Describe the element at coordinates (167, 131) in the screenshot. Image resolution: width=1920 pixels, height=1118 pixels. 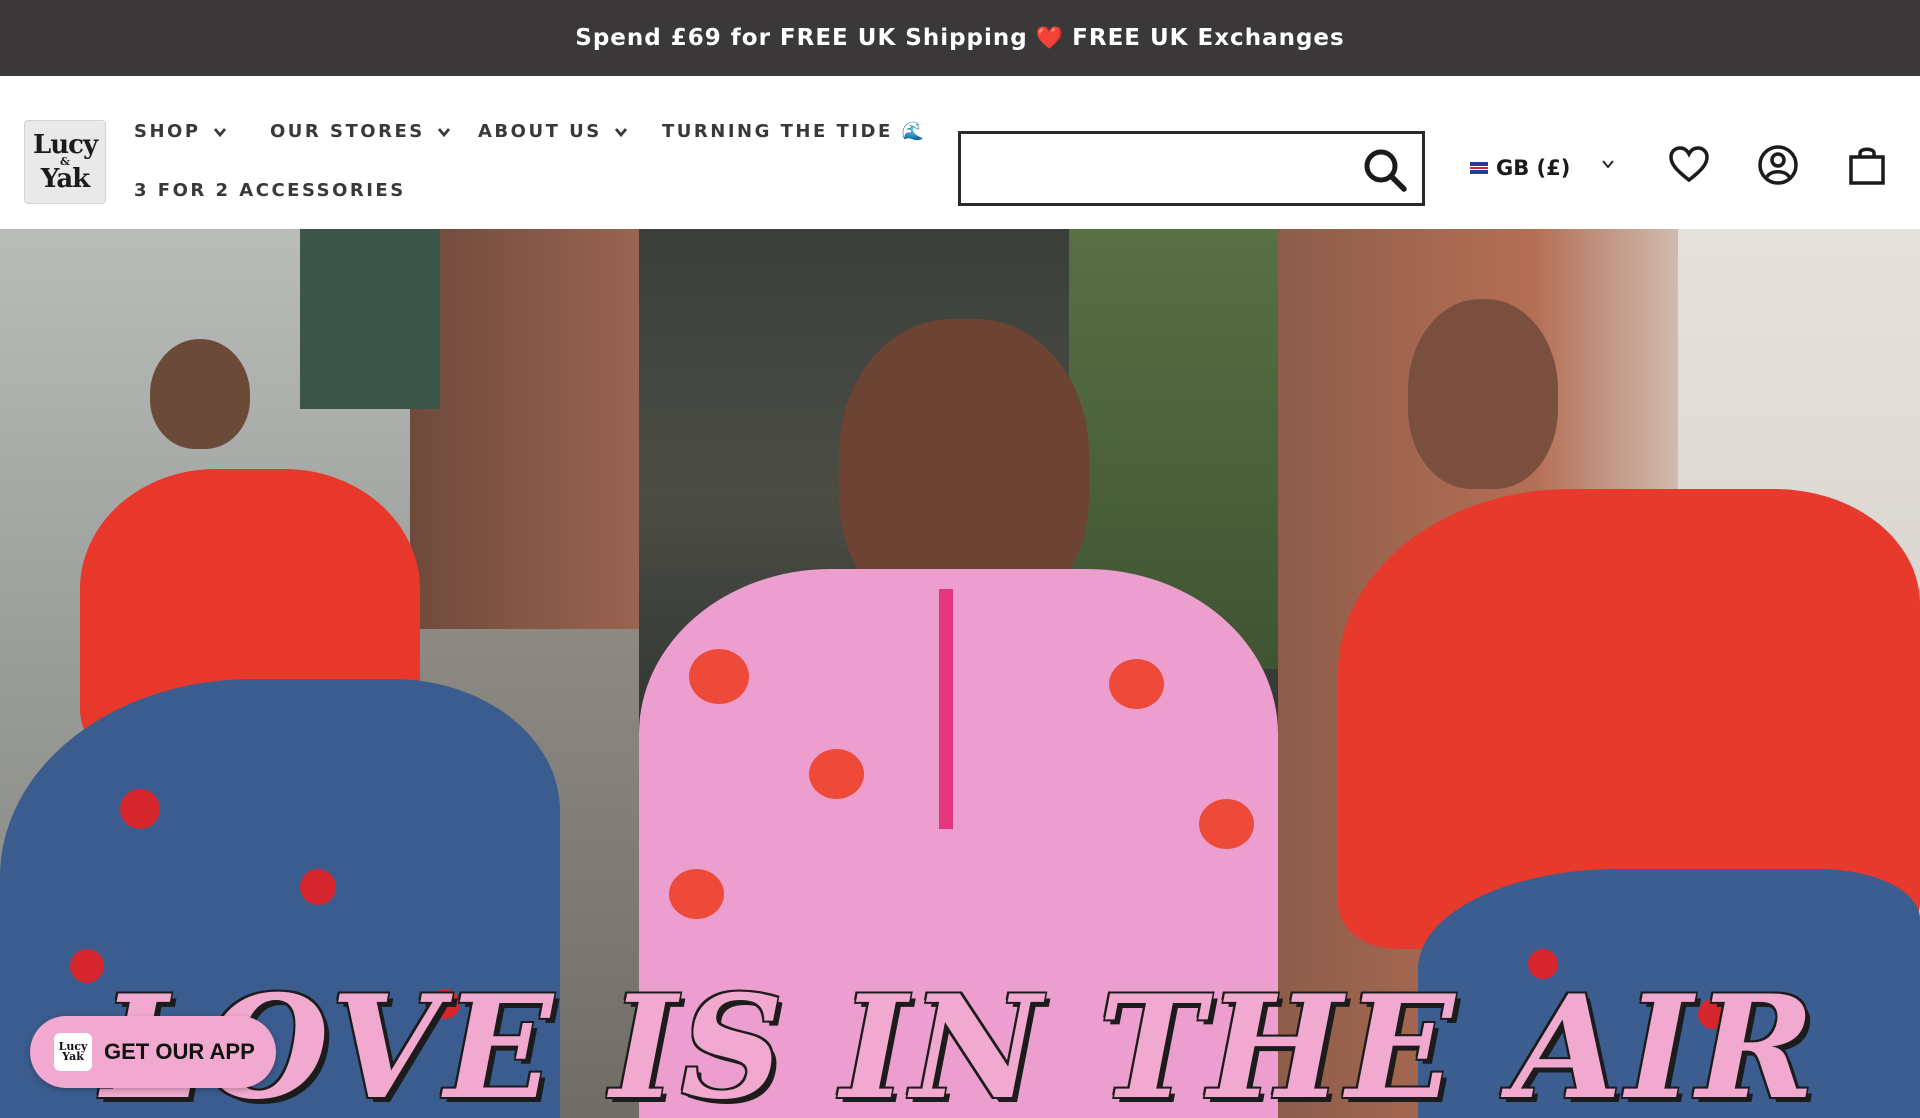
I see `nav-label-shop: SHOP` at that location.